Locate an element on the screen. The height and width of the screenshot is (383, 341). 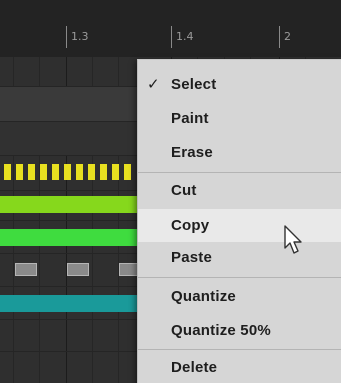
menu-item-copy: Copy is located at coordinates (239, 225).